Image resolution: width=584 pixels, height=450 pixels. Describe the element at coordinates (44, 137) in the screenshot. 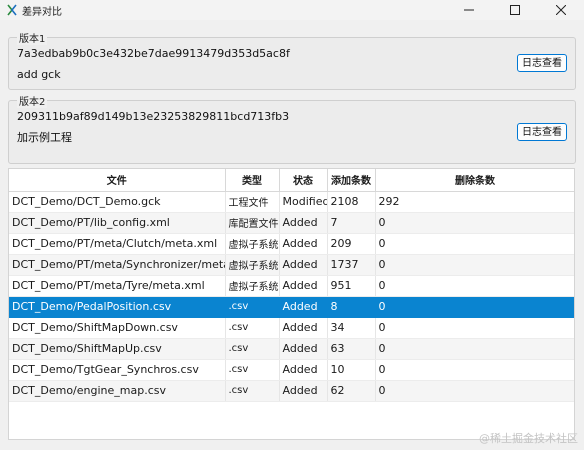

I see `version2-message: 加示例工程` at that location.